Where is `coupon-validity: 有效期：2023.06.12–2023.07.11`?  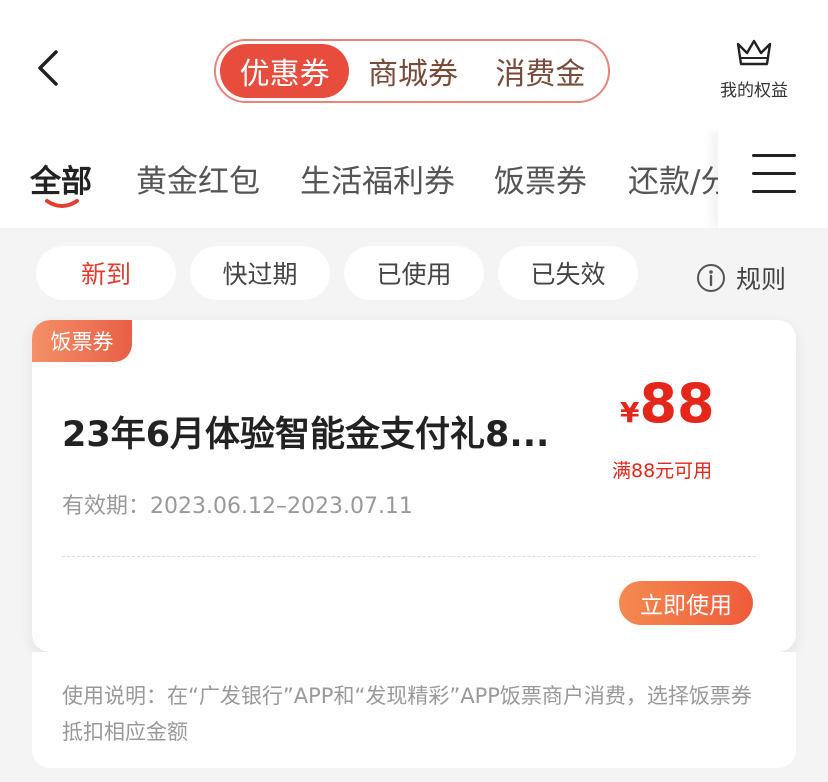 coupon-validity: 有效期：2023.06.12–2023.07.11 is located at coordinates (237, 506).